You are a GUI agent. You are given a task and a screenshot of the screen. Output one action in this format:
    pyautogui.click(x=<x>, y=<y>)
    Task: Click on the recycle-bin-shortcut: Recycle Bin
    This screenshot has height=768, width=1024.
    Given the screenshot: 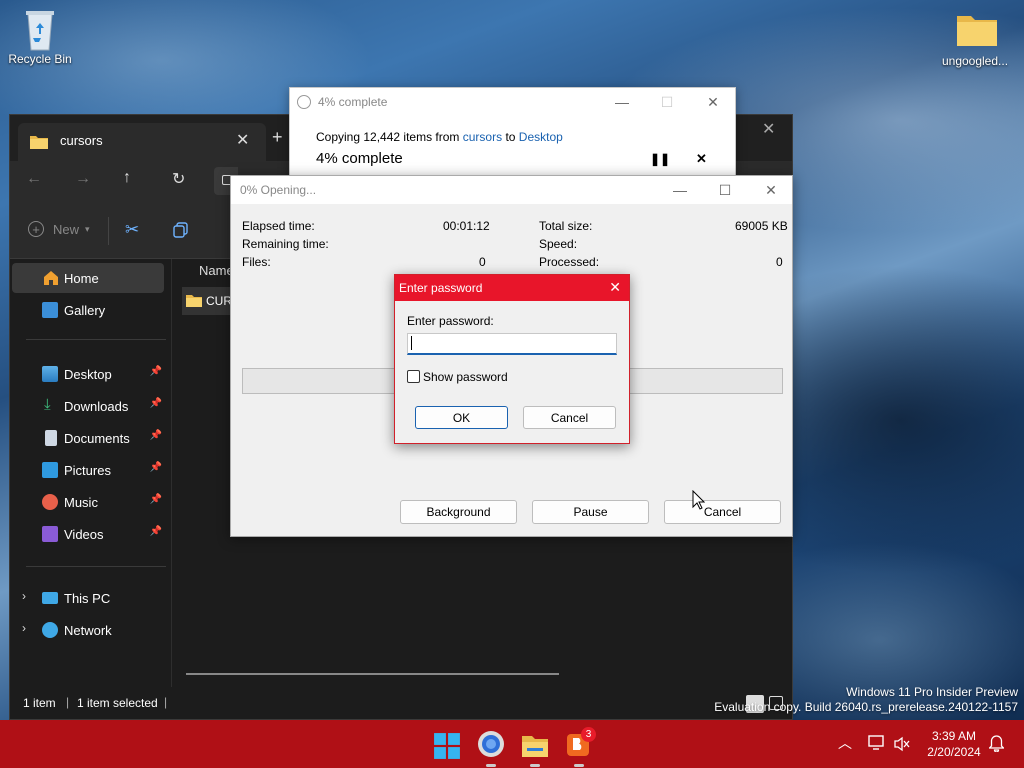 What is the action you would take?
    pyautogui.click(x=40, y=37)
    